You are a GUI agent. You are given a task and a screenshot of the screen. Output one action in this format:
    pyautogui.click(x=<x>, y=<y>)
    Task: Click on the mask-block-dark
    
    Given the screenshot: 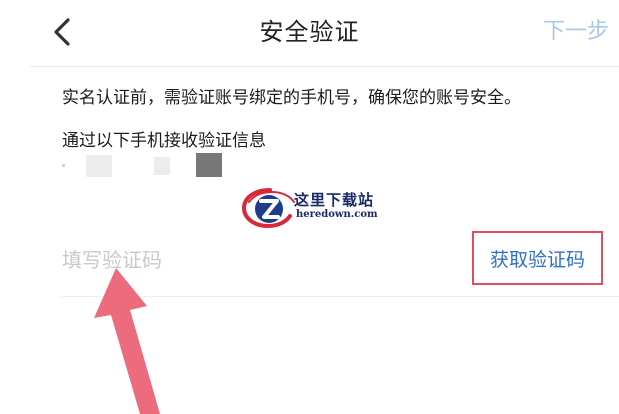 What is the action you would take?
    pyautogui.click(x=209, y=165)
    